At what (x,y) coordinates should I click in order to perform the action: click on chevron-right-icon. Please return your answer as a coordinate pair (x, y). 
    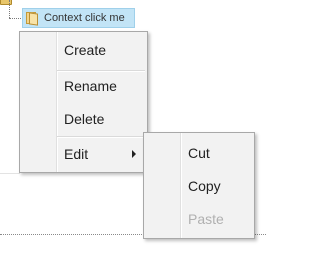
    Looking at the image, I should click on (134, 154).